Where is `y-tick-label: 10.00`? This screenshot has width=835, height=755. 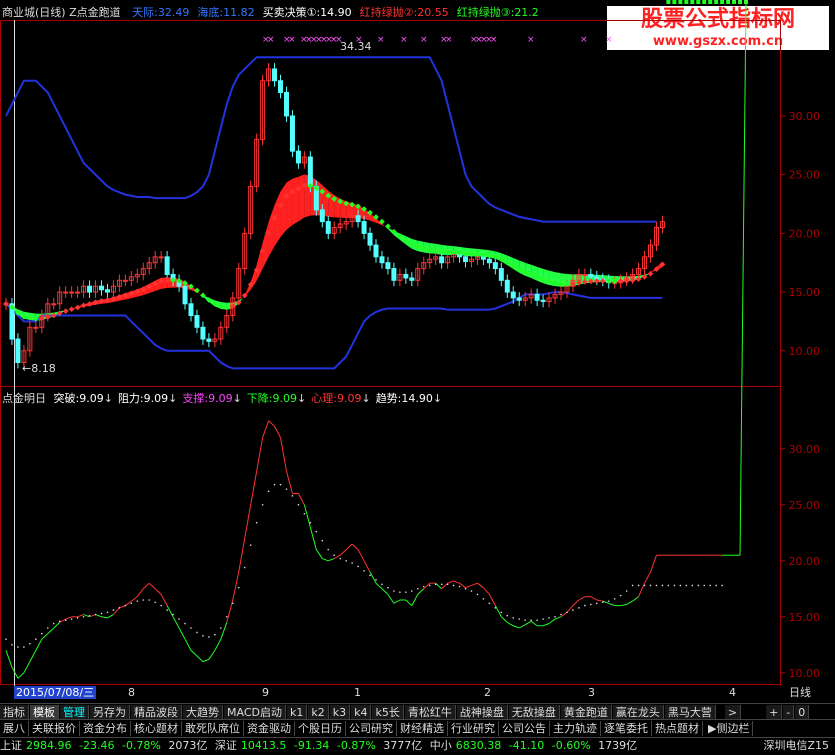
y-tick-label: 10.00 is located at coordinates (805, 673).